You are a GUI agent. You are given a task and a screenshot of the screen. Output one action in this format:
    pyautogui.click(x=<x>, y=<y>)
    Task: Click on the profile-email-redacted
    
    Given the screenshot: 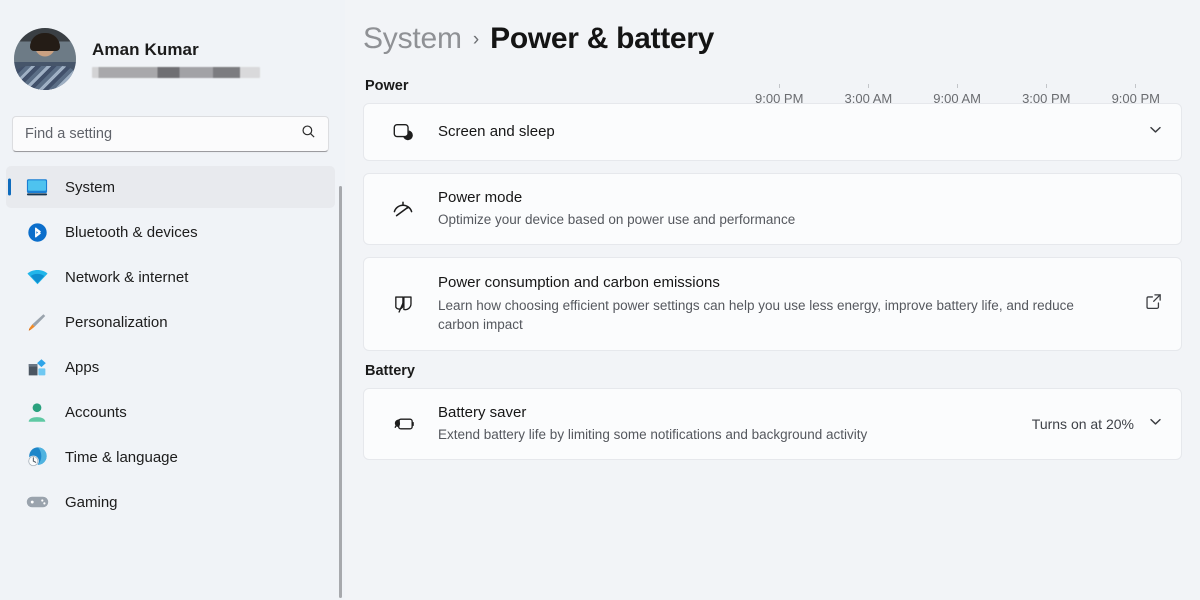 What is the action you would take?
    pyautogui.click(x=176, y=72)
    